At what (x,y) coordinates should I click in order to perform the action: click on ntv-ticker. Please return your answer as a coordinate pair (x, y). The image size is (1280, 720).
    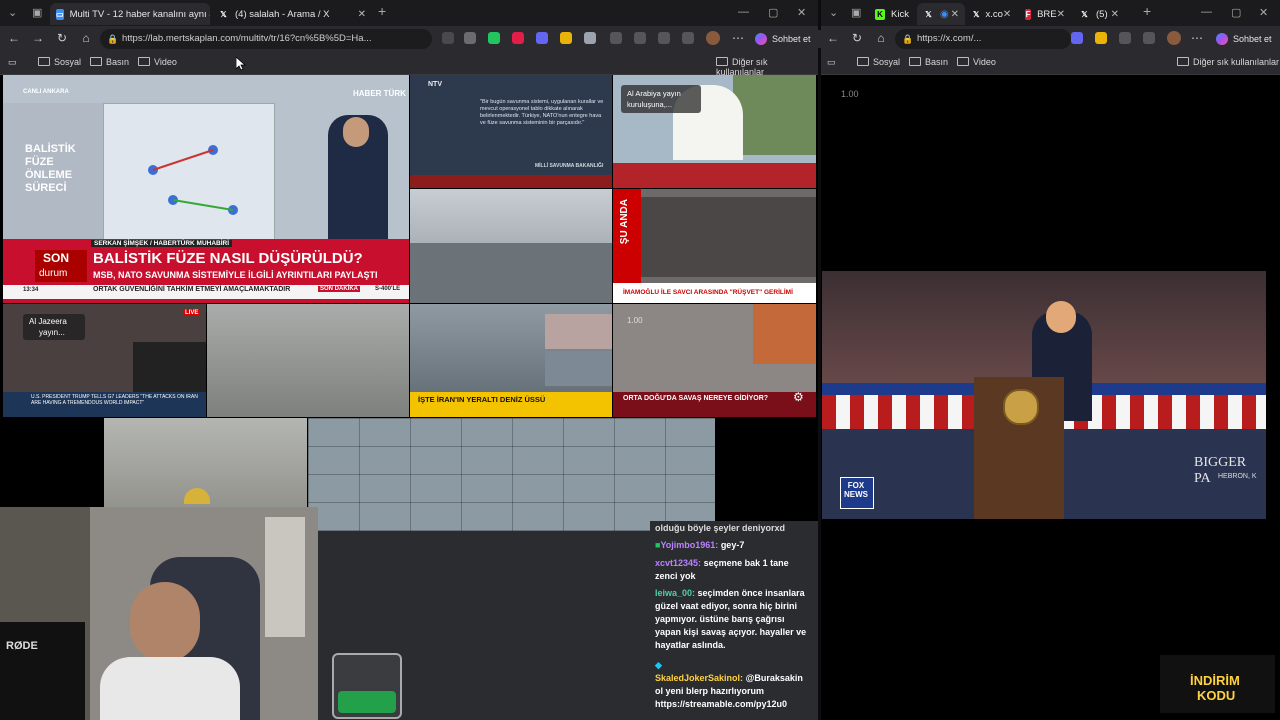
    Looking at the image, I should click on (511, 181).